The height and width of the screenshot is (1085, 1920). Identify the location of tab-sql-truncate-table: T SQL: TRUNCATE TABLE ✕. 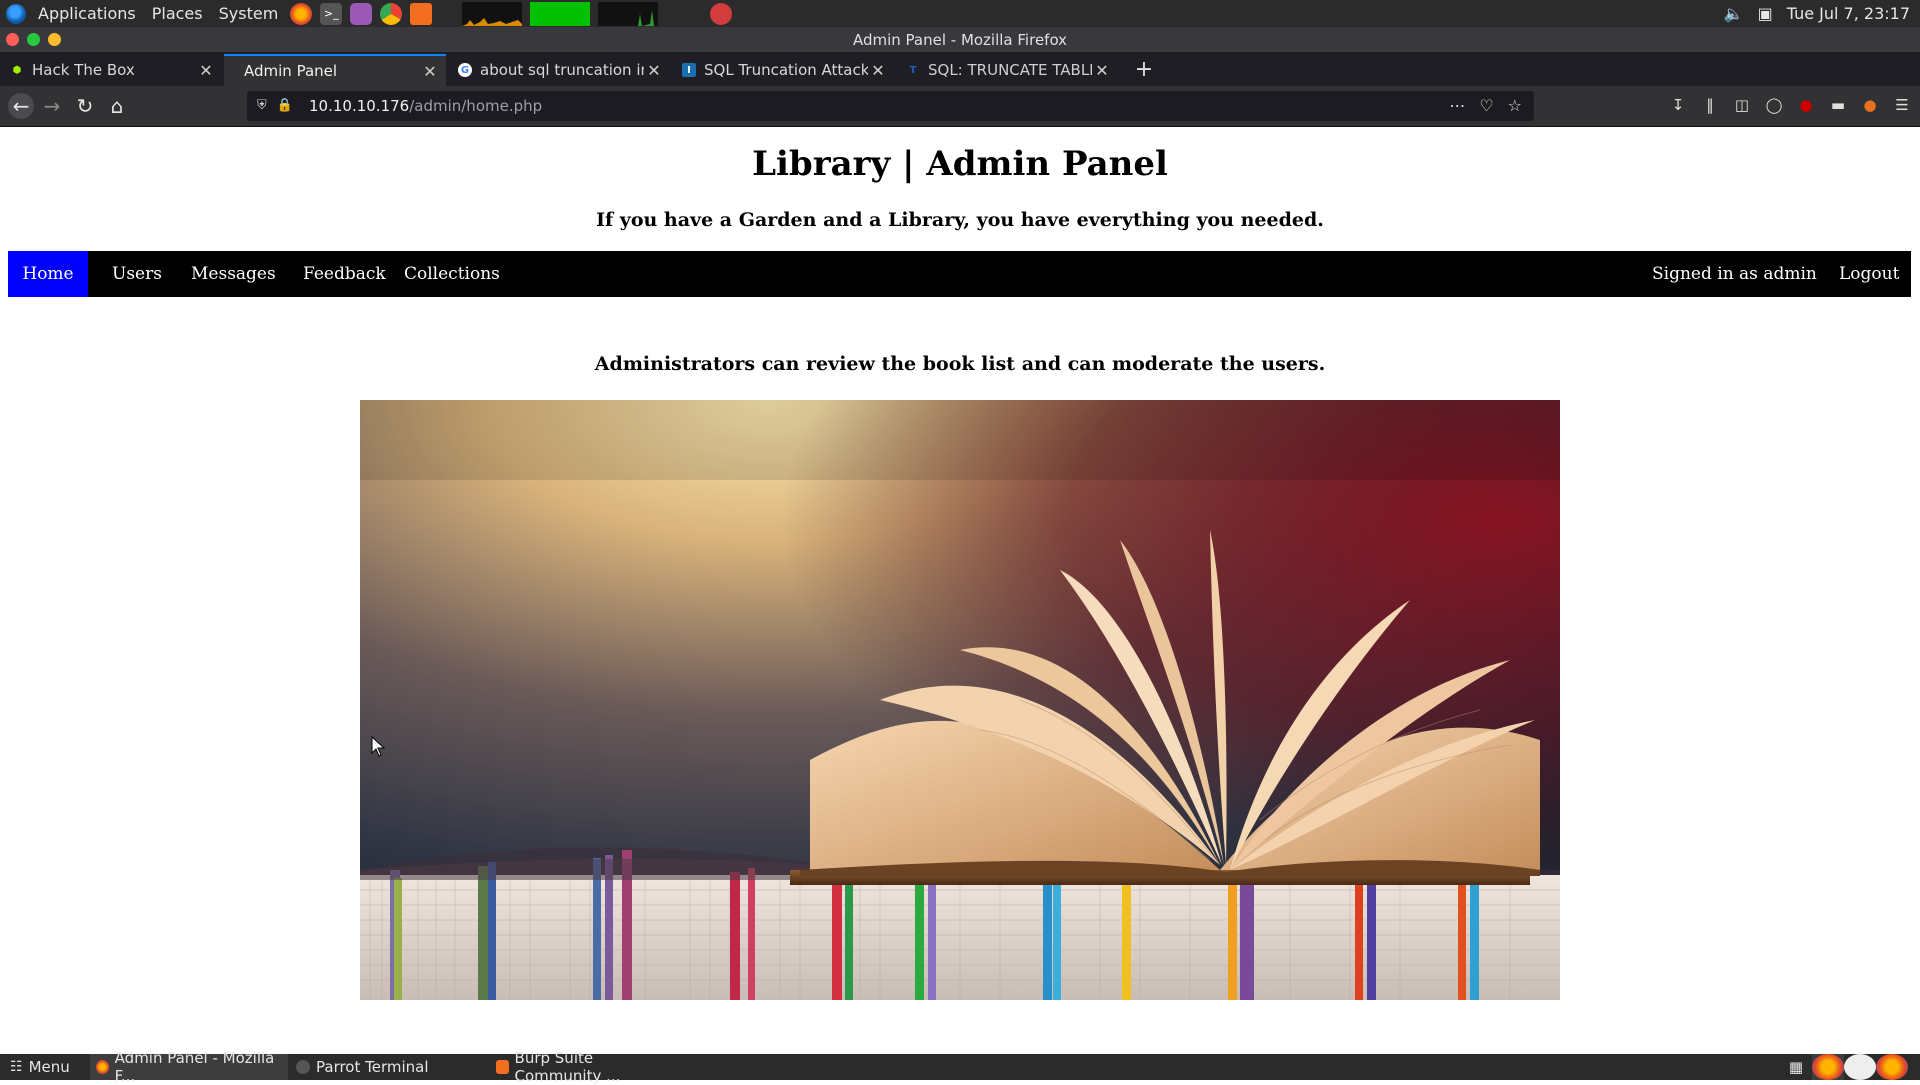
(1007, 70).